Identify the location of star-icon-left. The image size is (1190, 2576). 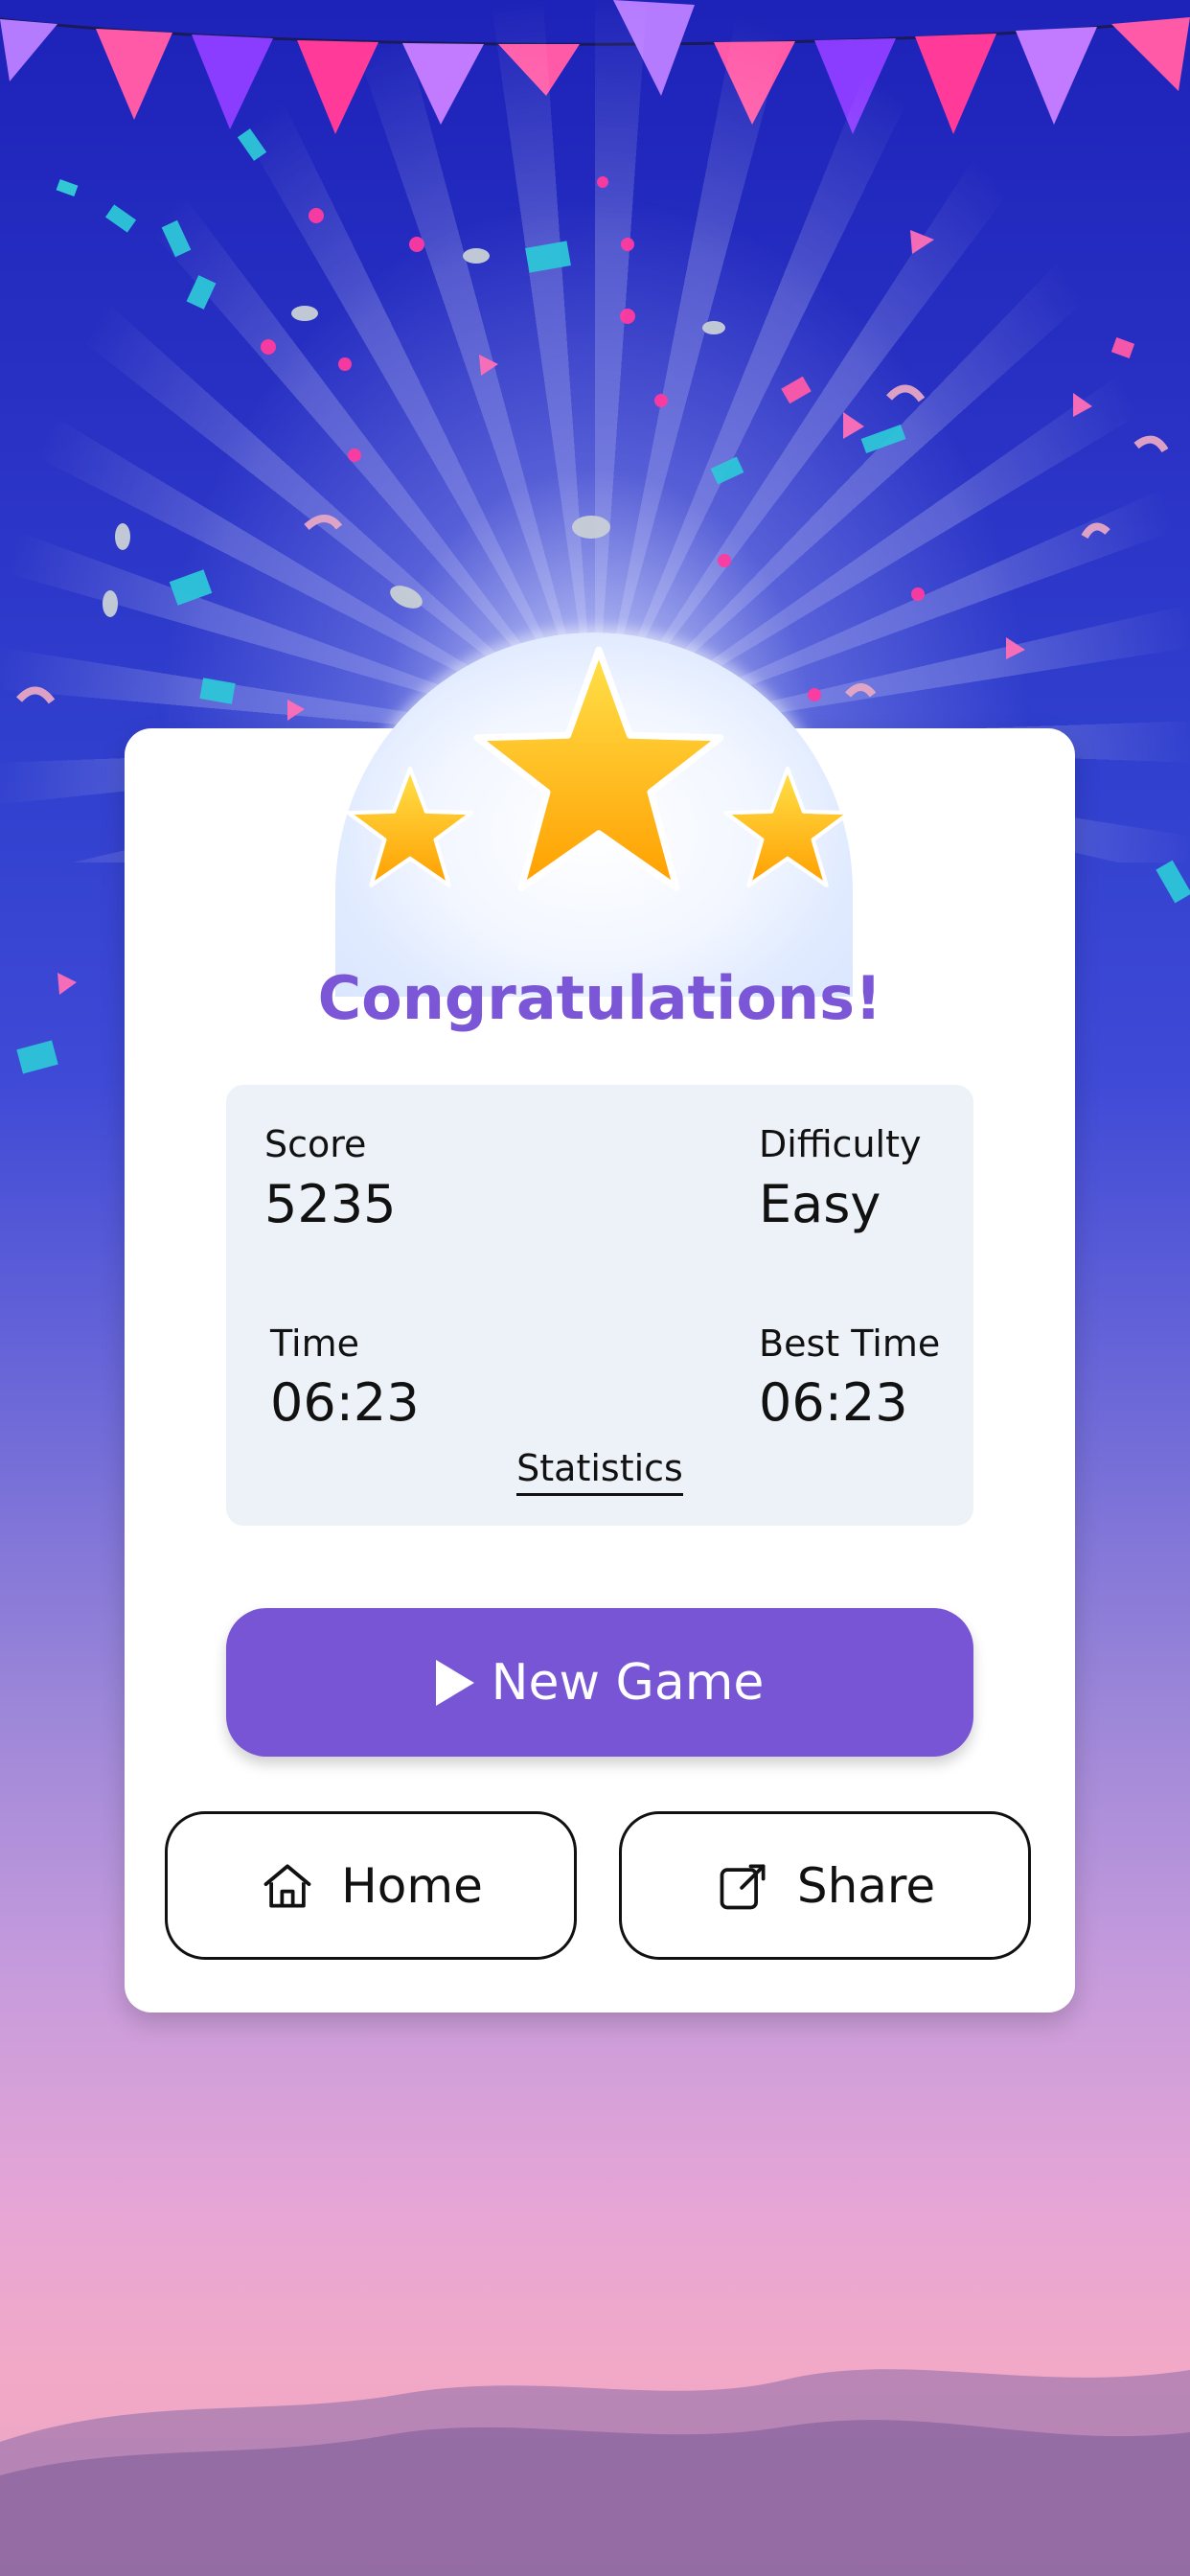
(410, 826).